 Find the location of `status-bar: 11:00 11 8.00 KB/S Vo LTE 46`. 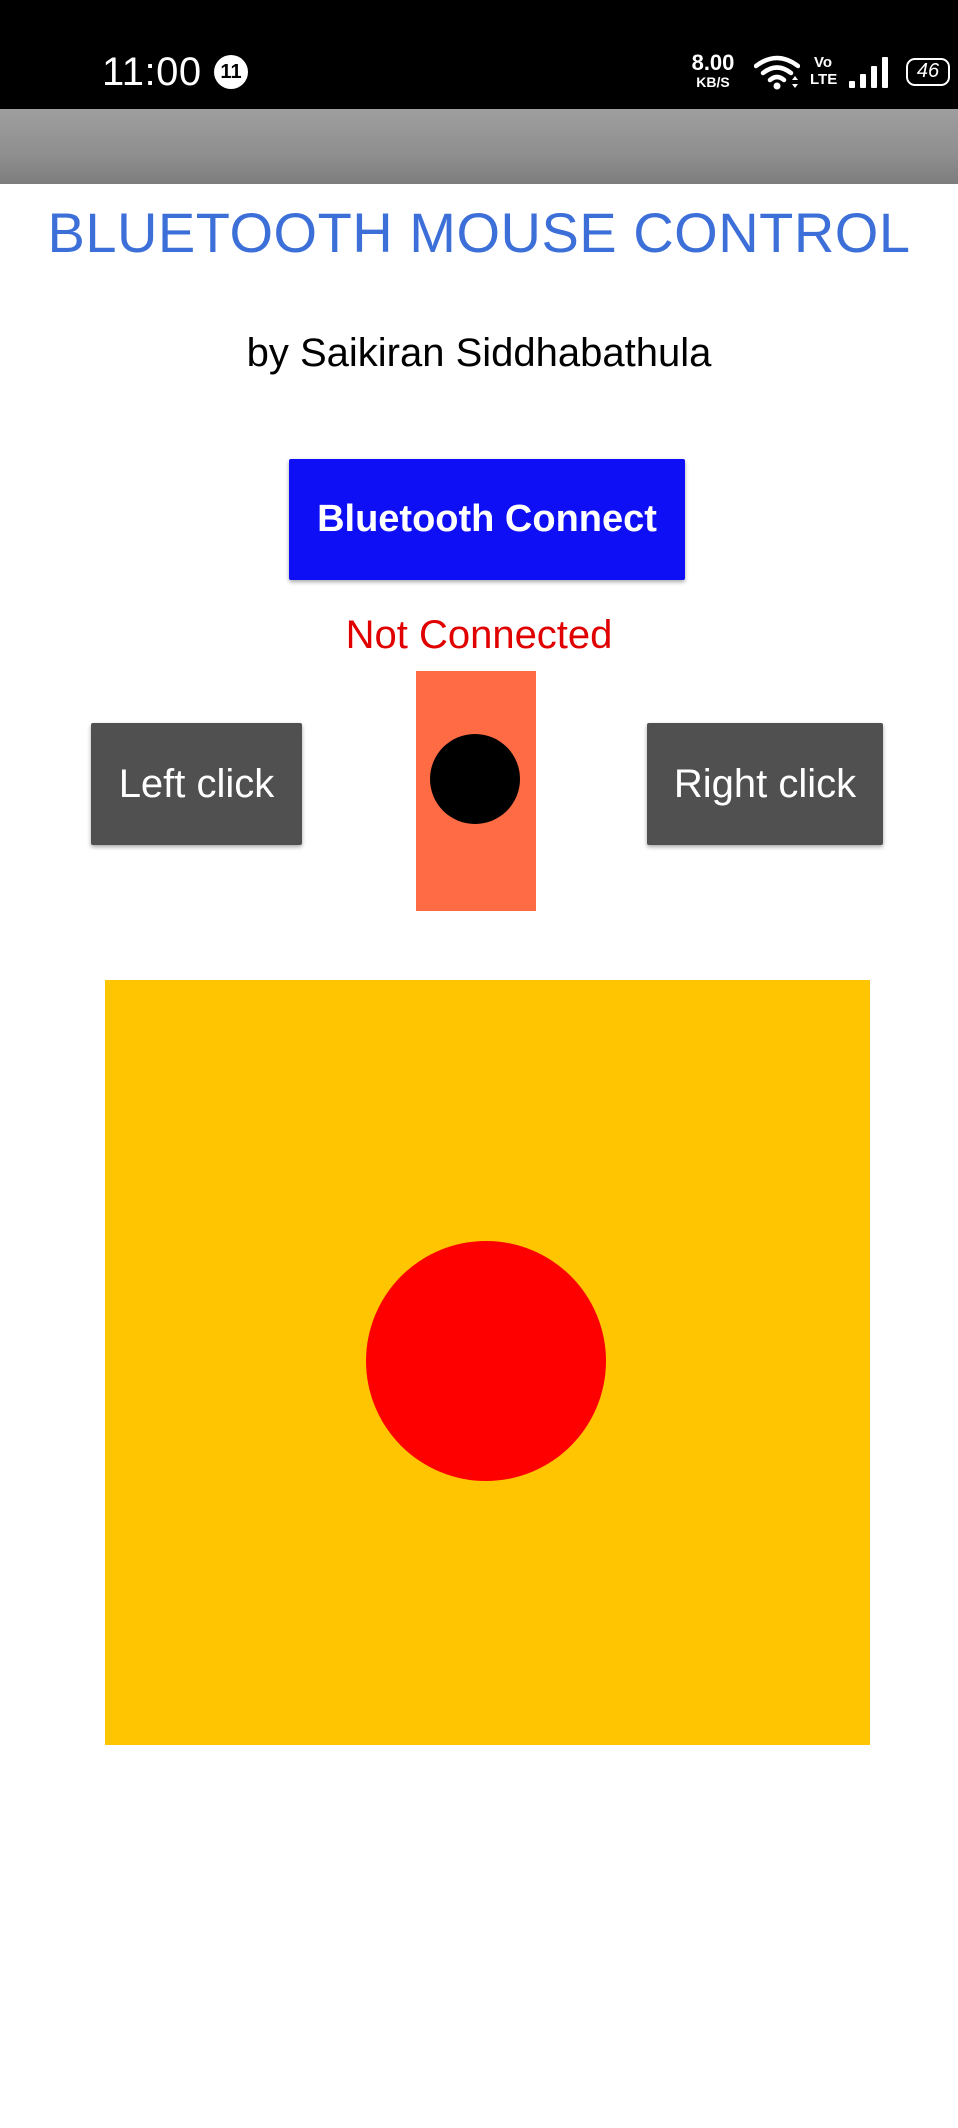

status-bar: 11:00 11 8.00 KB/S Vo LTE 46 is located at coordinates (479, 54).